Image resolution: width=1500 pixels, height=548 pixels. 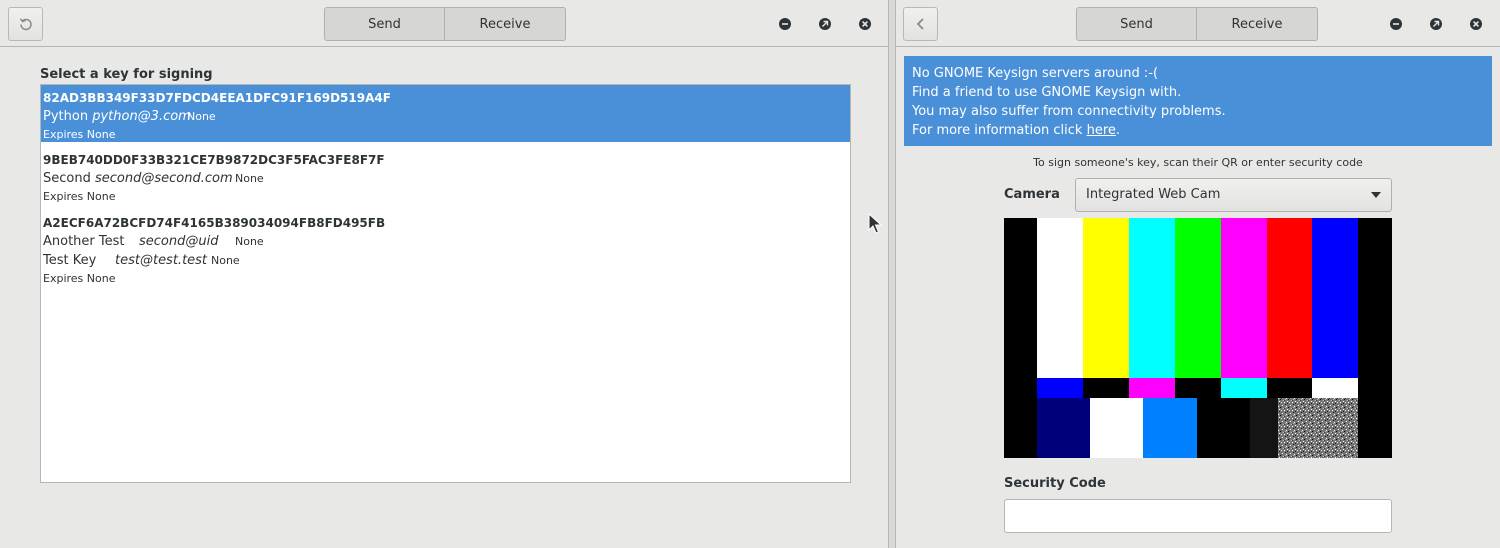 I want to click on key-fingerprint: A2ECF6A72BCFD74F4165B389034094FB8FD495FB, so click(x=214, y=223).